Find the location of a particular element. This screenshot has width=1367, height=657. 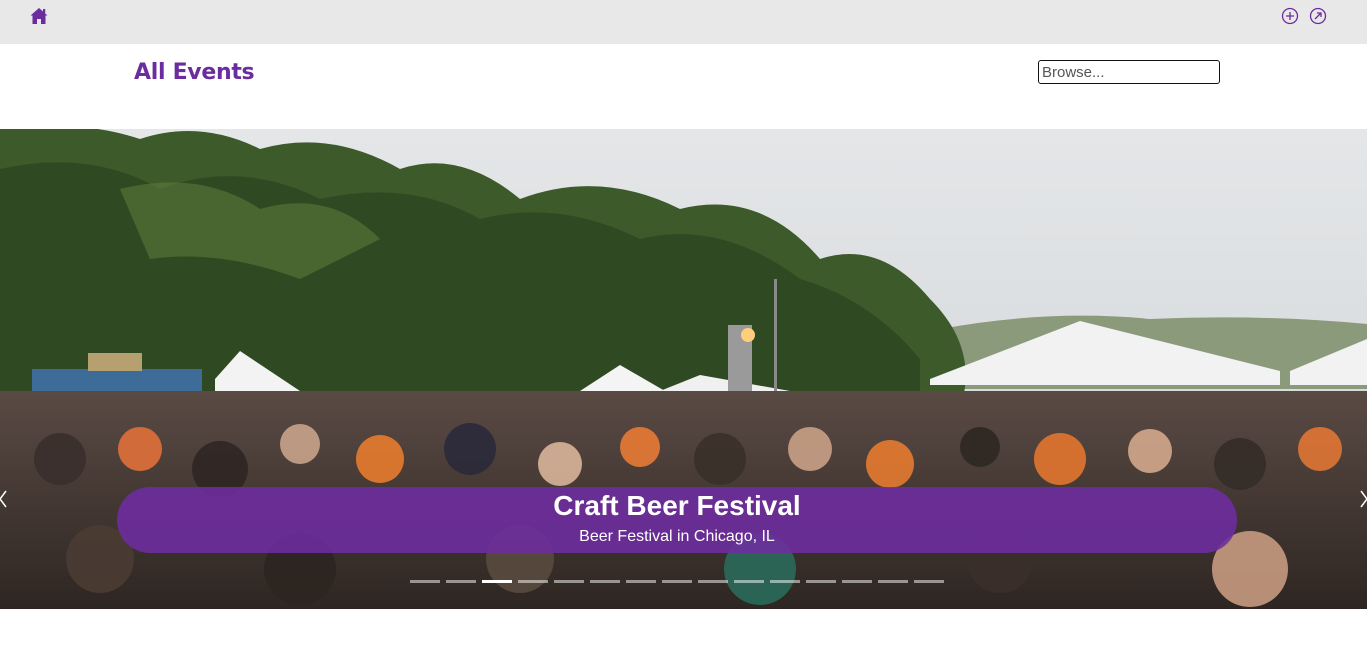

carousel-indicators is located at coordinates (677, 581).